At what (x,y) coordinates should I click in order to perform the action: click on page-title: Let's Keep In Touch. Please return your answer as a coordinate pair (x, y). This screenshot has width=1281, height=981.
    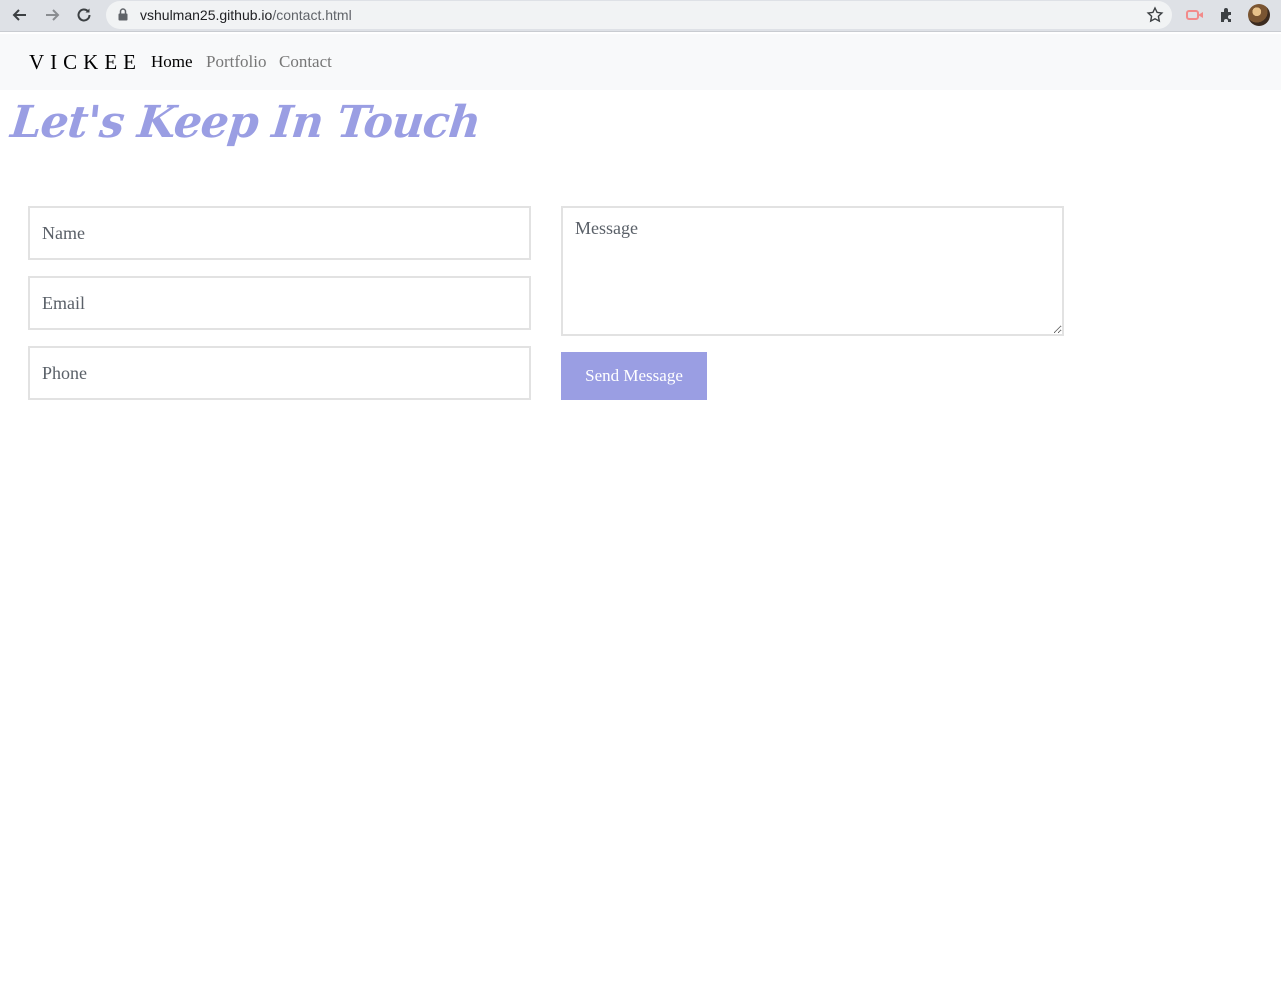
    Looking at the image, I should click on (245, 122).